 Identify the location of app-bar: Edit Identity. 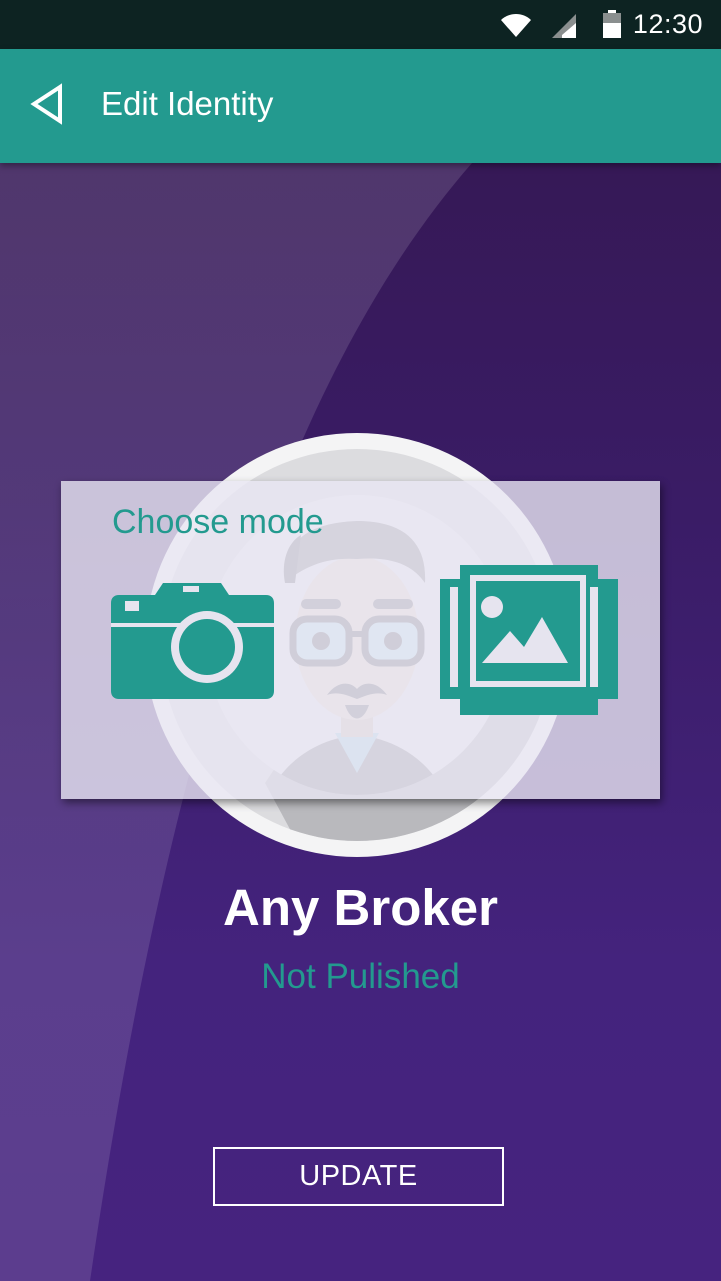
(360, 106).